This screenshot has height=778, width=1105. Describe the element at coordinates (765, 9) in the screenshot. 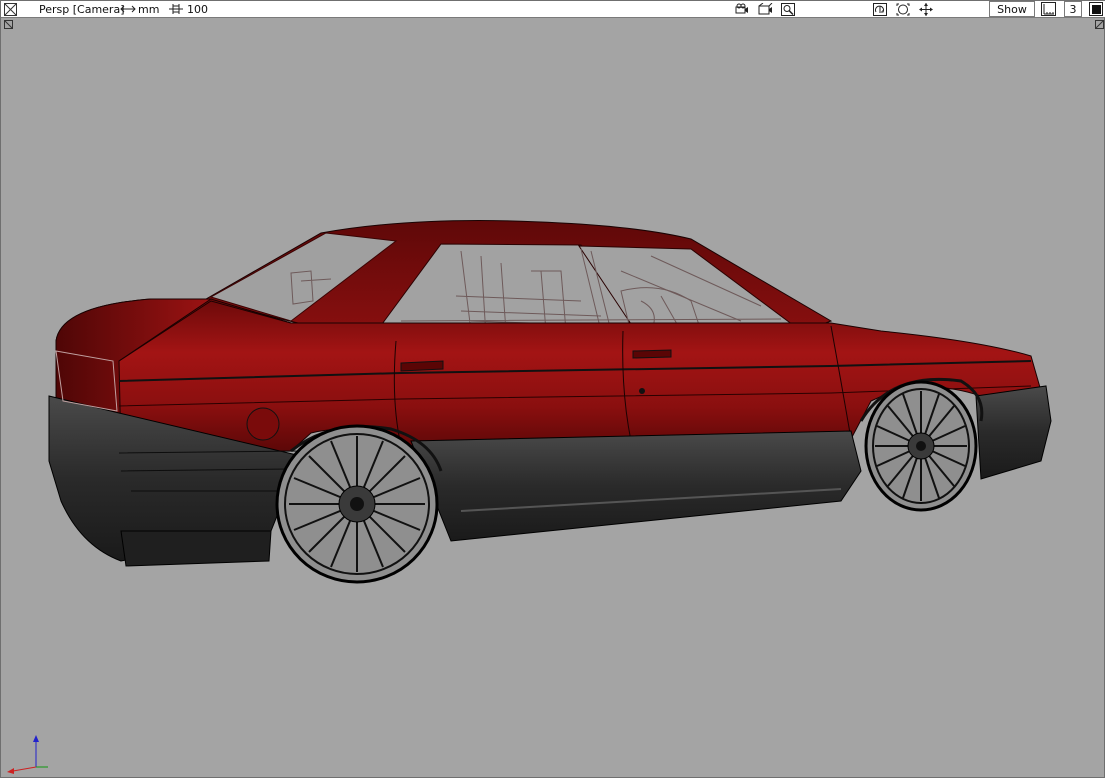

I see `camera-track-icon` at that location.